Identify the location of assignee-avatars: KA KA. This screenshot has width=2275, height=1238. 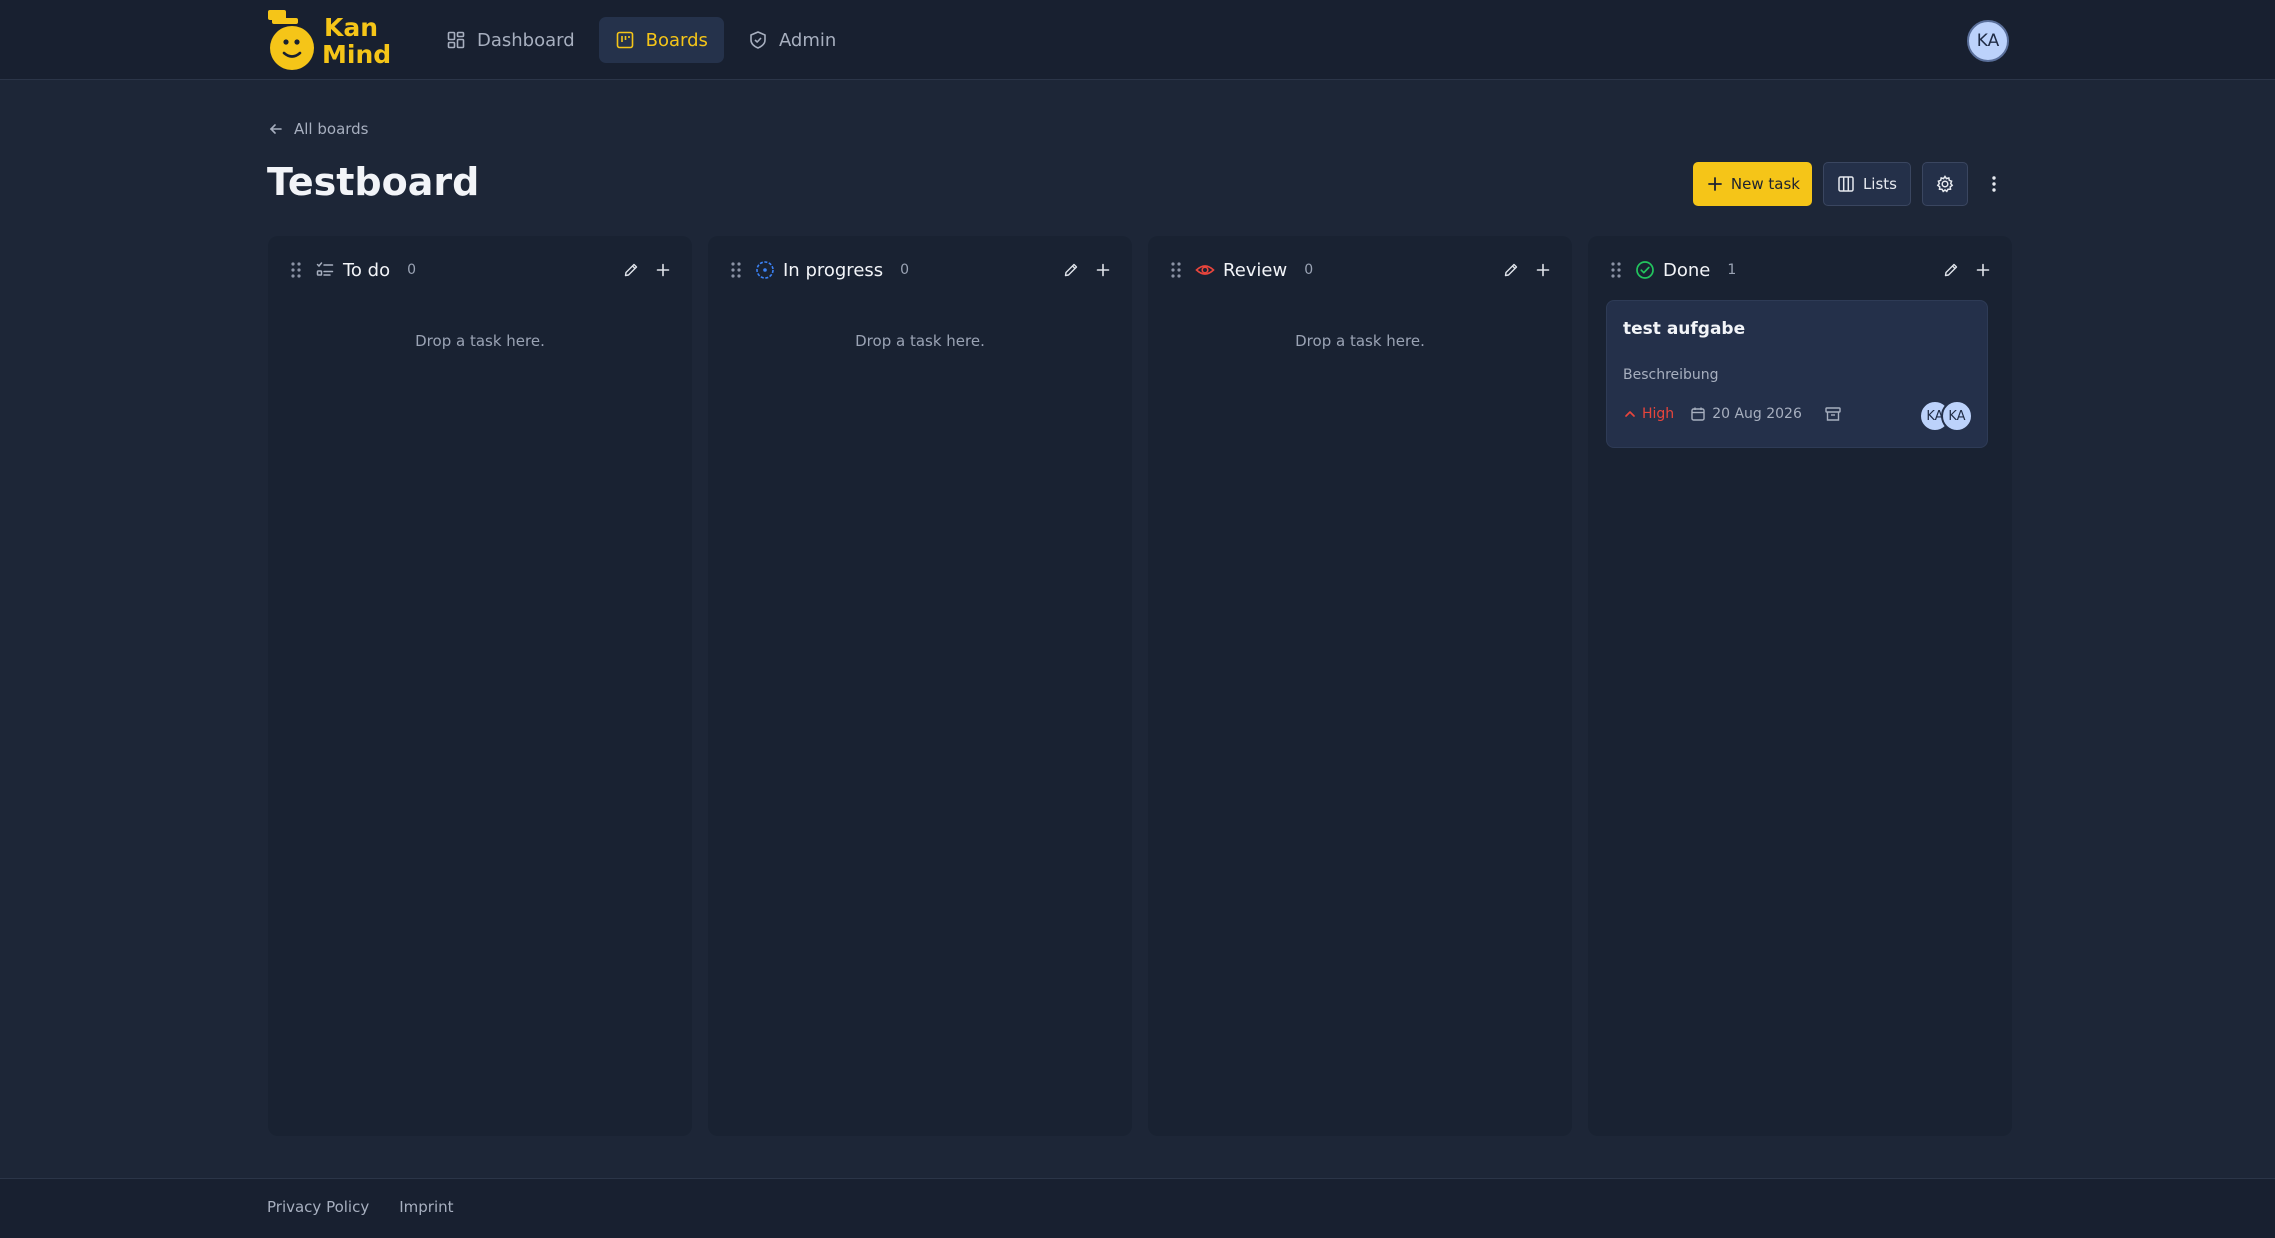
(1946, 416).